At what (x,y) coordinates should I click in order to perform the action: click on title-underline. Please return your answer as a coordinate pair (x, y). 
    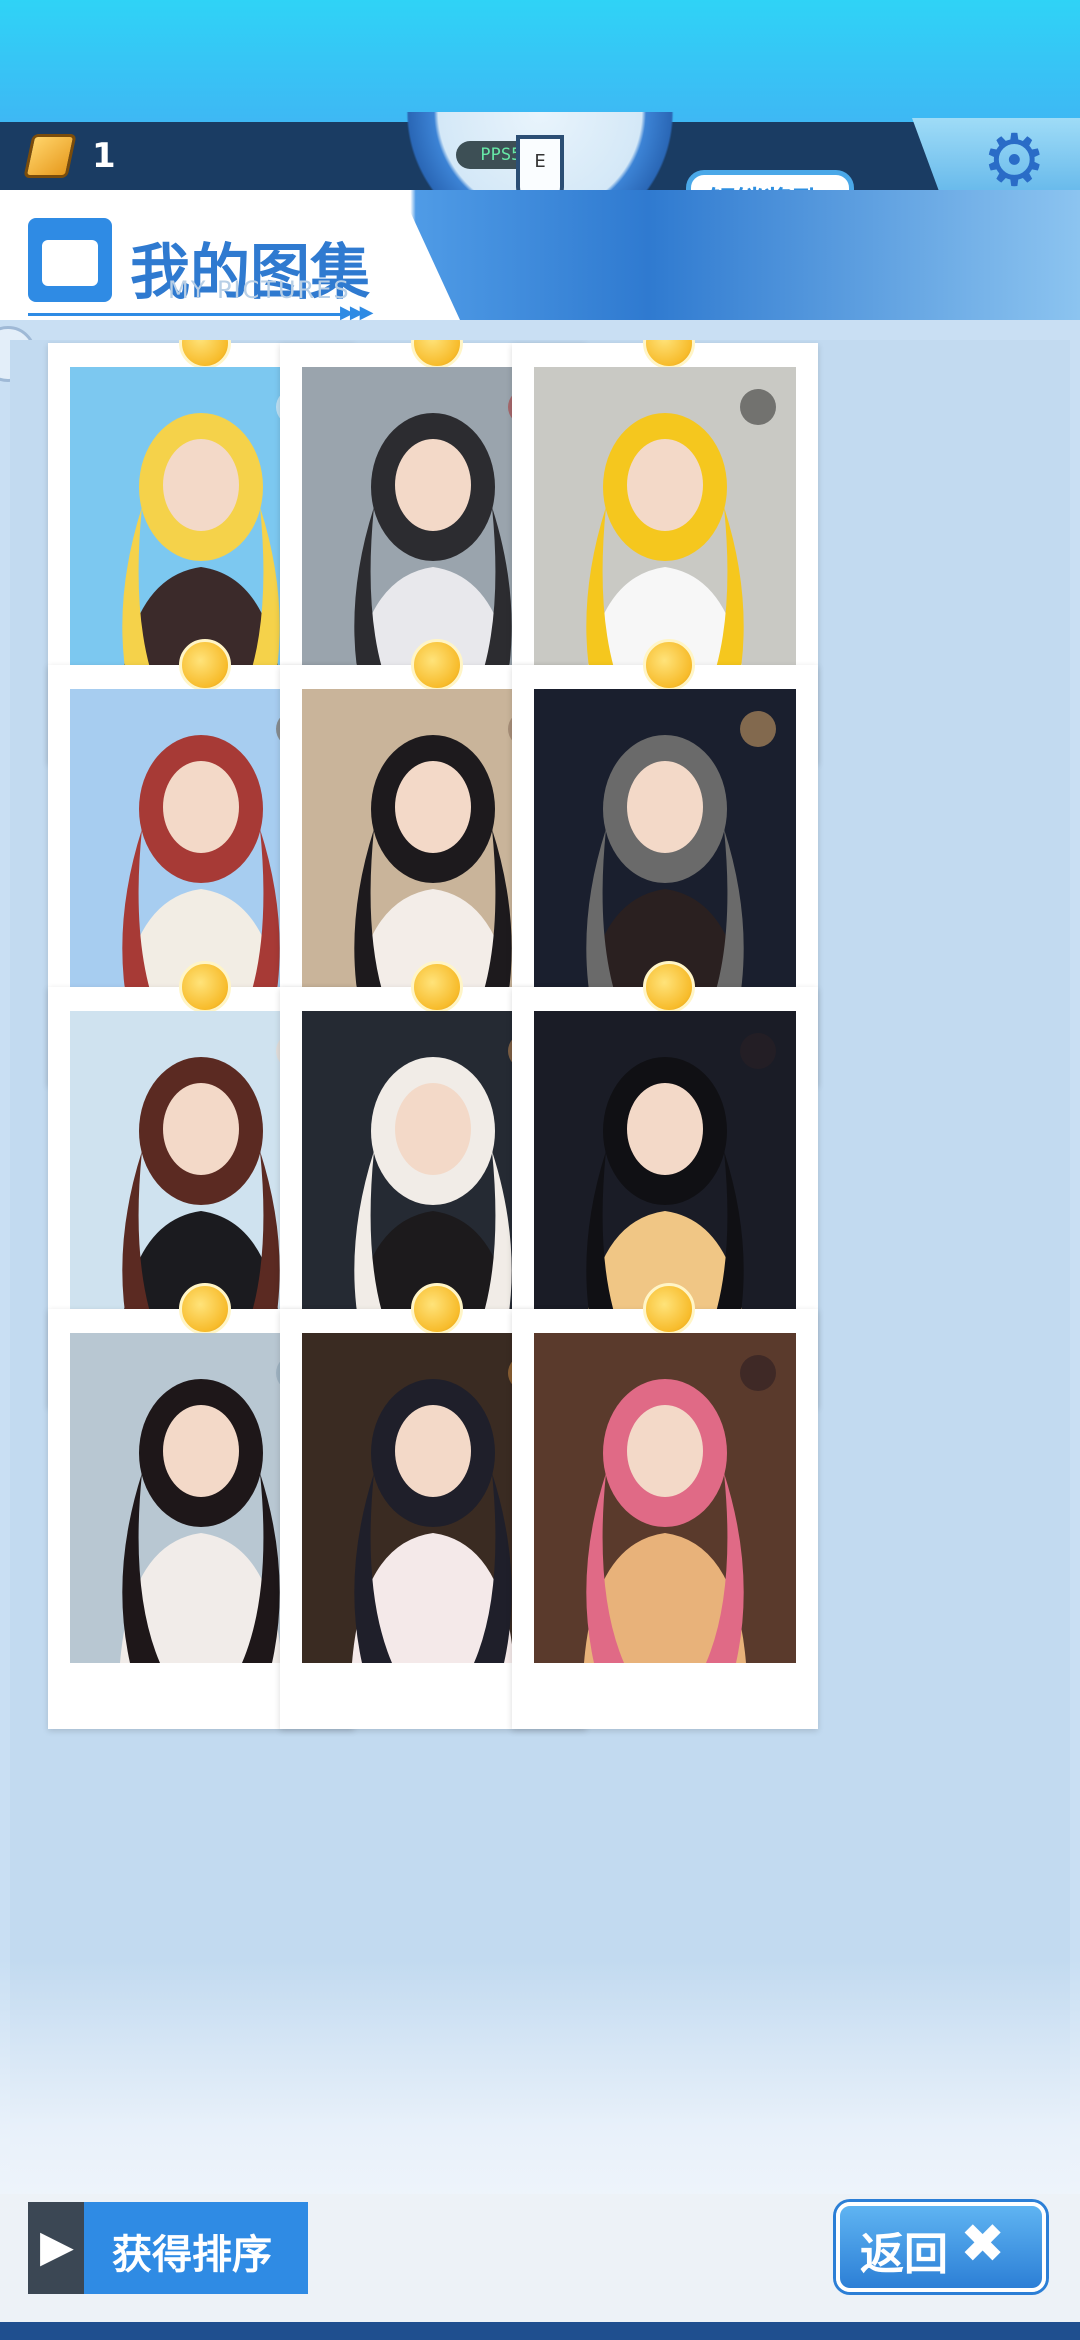
    Looking at the image, I should click on (188, 314).